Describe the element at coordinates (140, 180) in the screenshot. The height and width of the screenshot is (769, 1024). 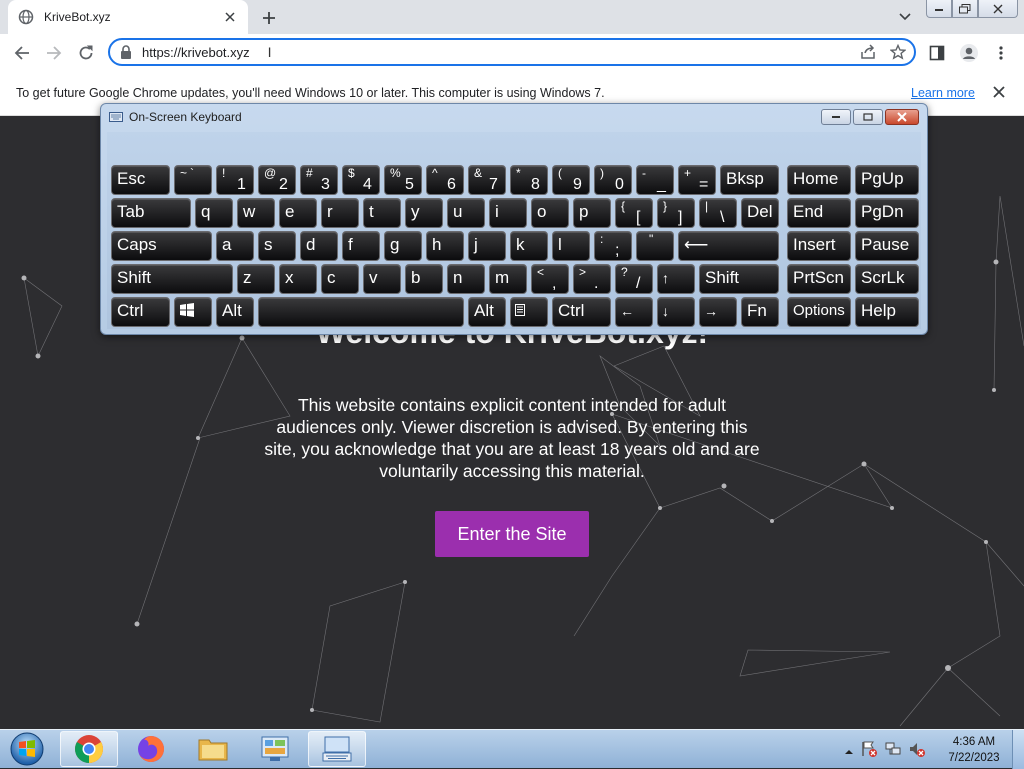
I see `key-esc: Esc` at that location.